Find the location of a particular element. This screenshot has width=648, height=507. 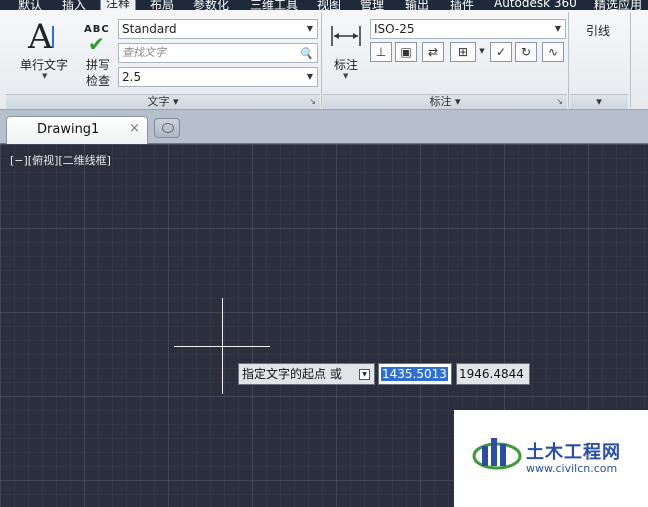

tab-insert: 插入 is located at coordinates (74, 5).